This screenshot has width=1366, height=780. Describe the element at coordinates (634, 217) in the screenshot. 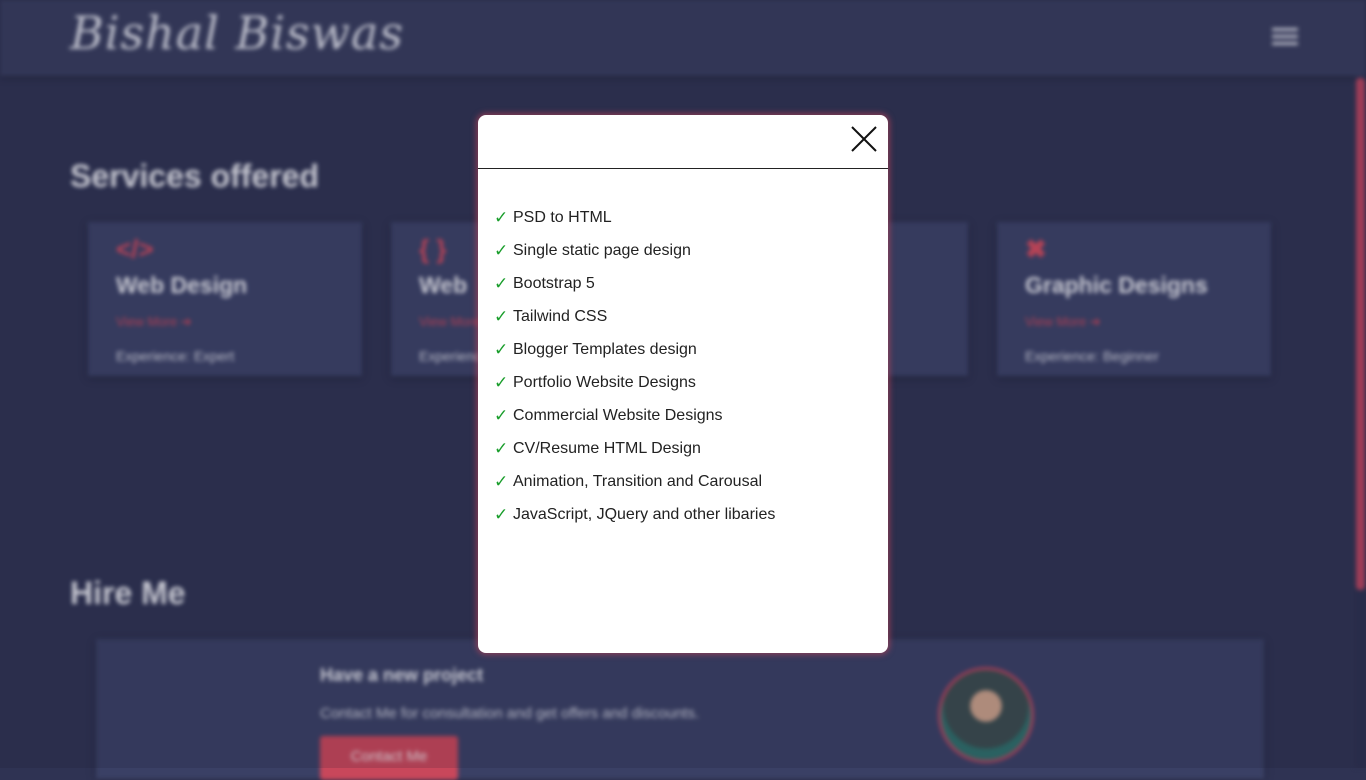

I see `list-item: ✓ PSD to HTML` at that location.